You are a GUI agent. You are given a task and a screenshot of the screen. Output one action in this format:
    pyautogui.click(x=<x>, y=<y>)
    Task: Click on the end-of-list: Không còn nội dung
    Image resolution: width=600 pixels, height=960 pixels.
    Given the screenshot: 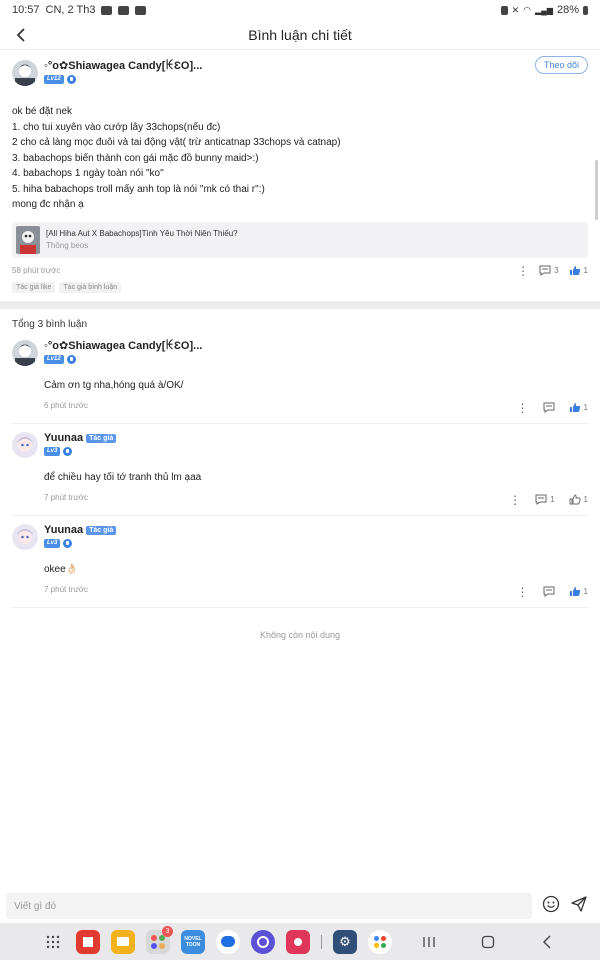 What is the action you would take?
    pyautogui.click(x=300, y=634)
    